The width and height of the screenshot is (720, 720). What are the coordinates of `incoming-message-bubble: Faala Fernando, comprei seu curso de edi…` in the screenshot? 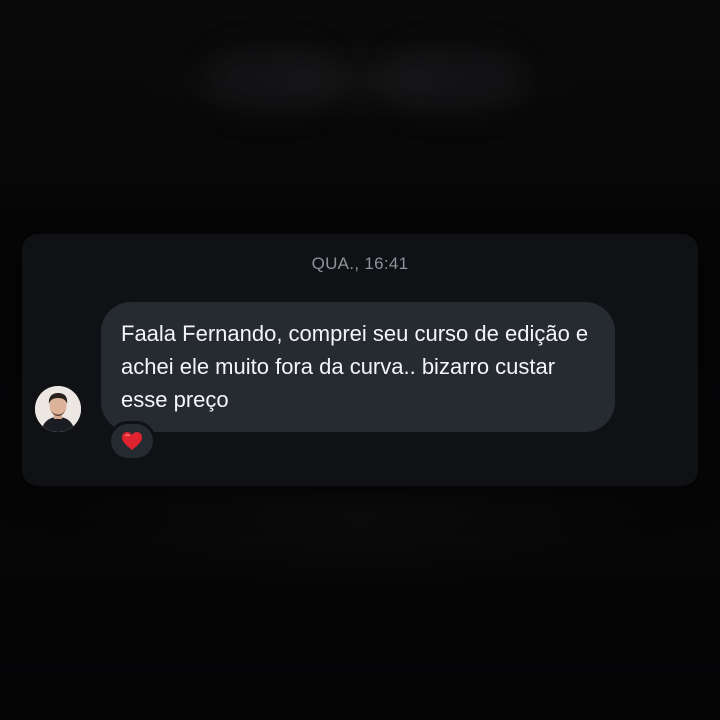 It's located at (358, 367).